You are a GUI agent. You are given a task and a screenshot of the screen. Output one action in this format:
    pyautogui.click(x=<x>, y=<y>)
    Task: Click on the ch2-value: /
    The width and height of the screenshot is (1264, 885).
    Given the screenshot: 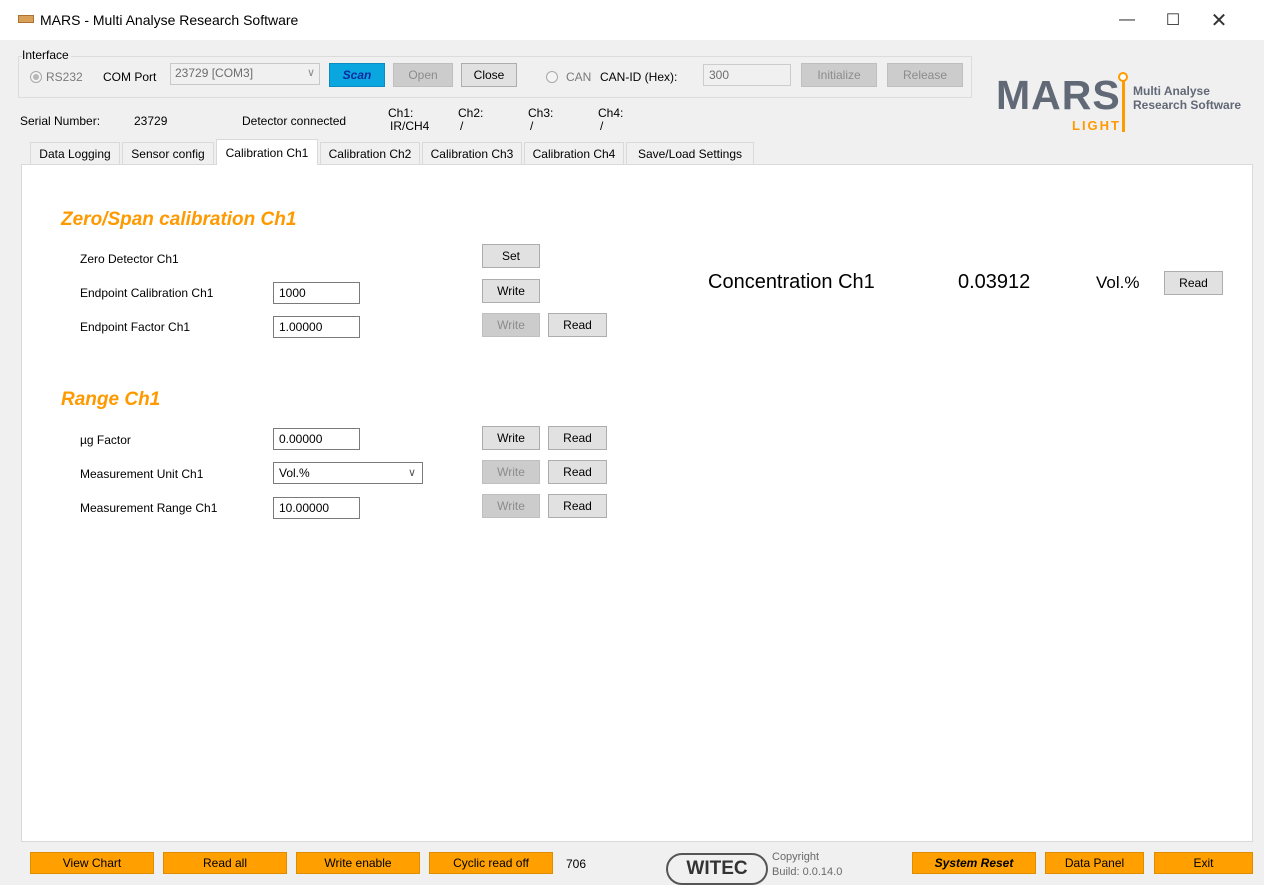 What is the action you would take?
    pyautogui.click(x=462, y=126)
    